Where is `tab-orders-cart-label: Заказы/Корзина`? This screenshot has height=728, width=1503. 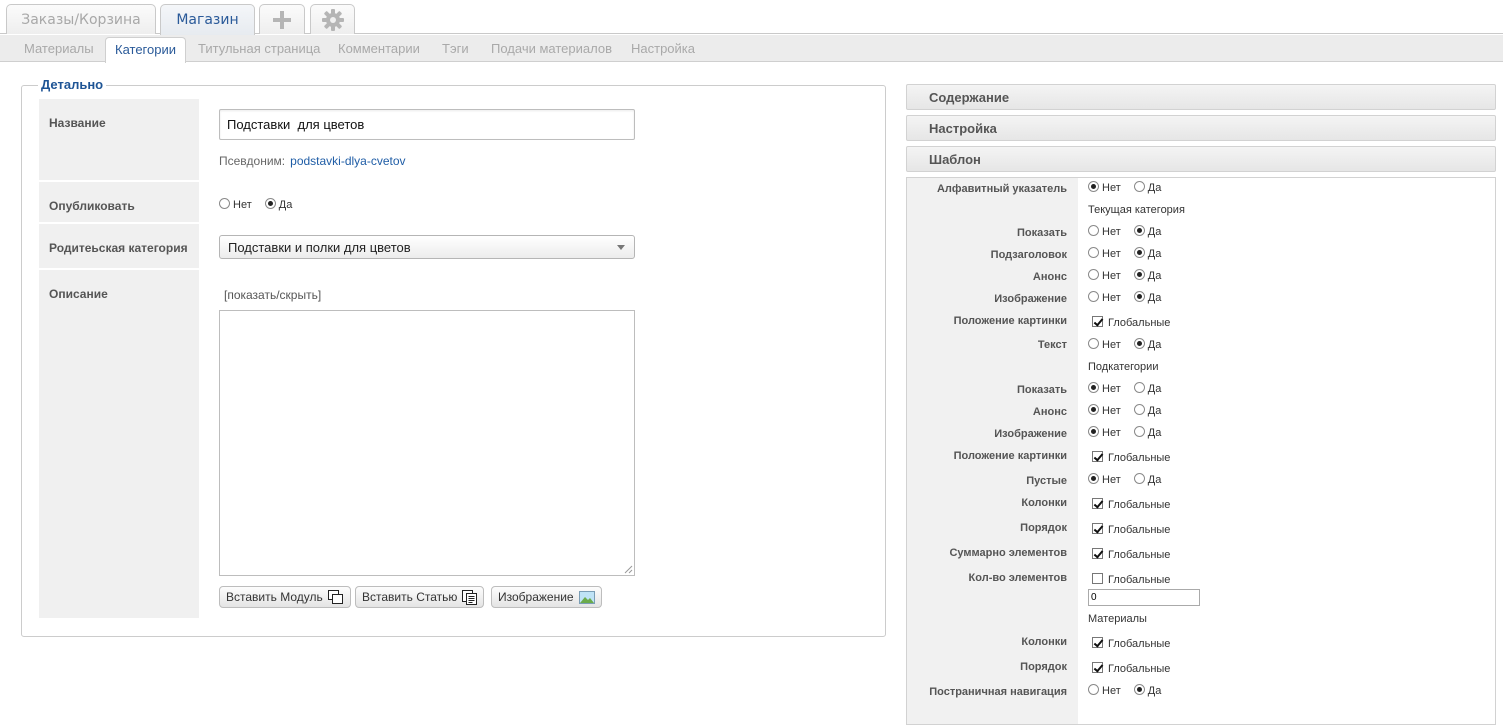
tab-orders-cart-label: Заказы/Корзина is located at coordinates (81, 19).